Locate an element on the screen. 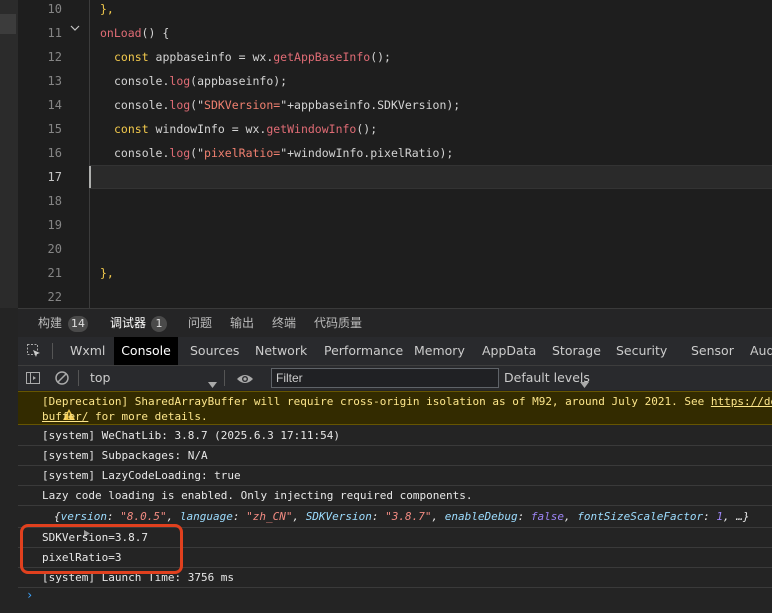 This screenshot has width=772, height=613. sidebar-toggle-icon is located at coordinates (33, 380).